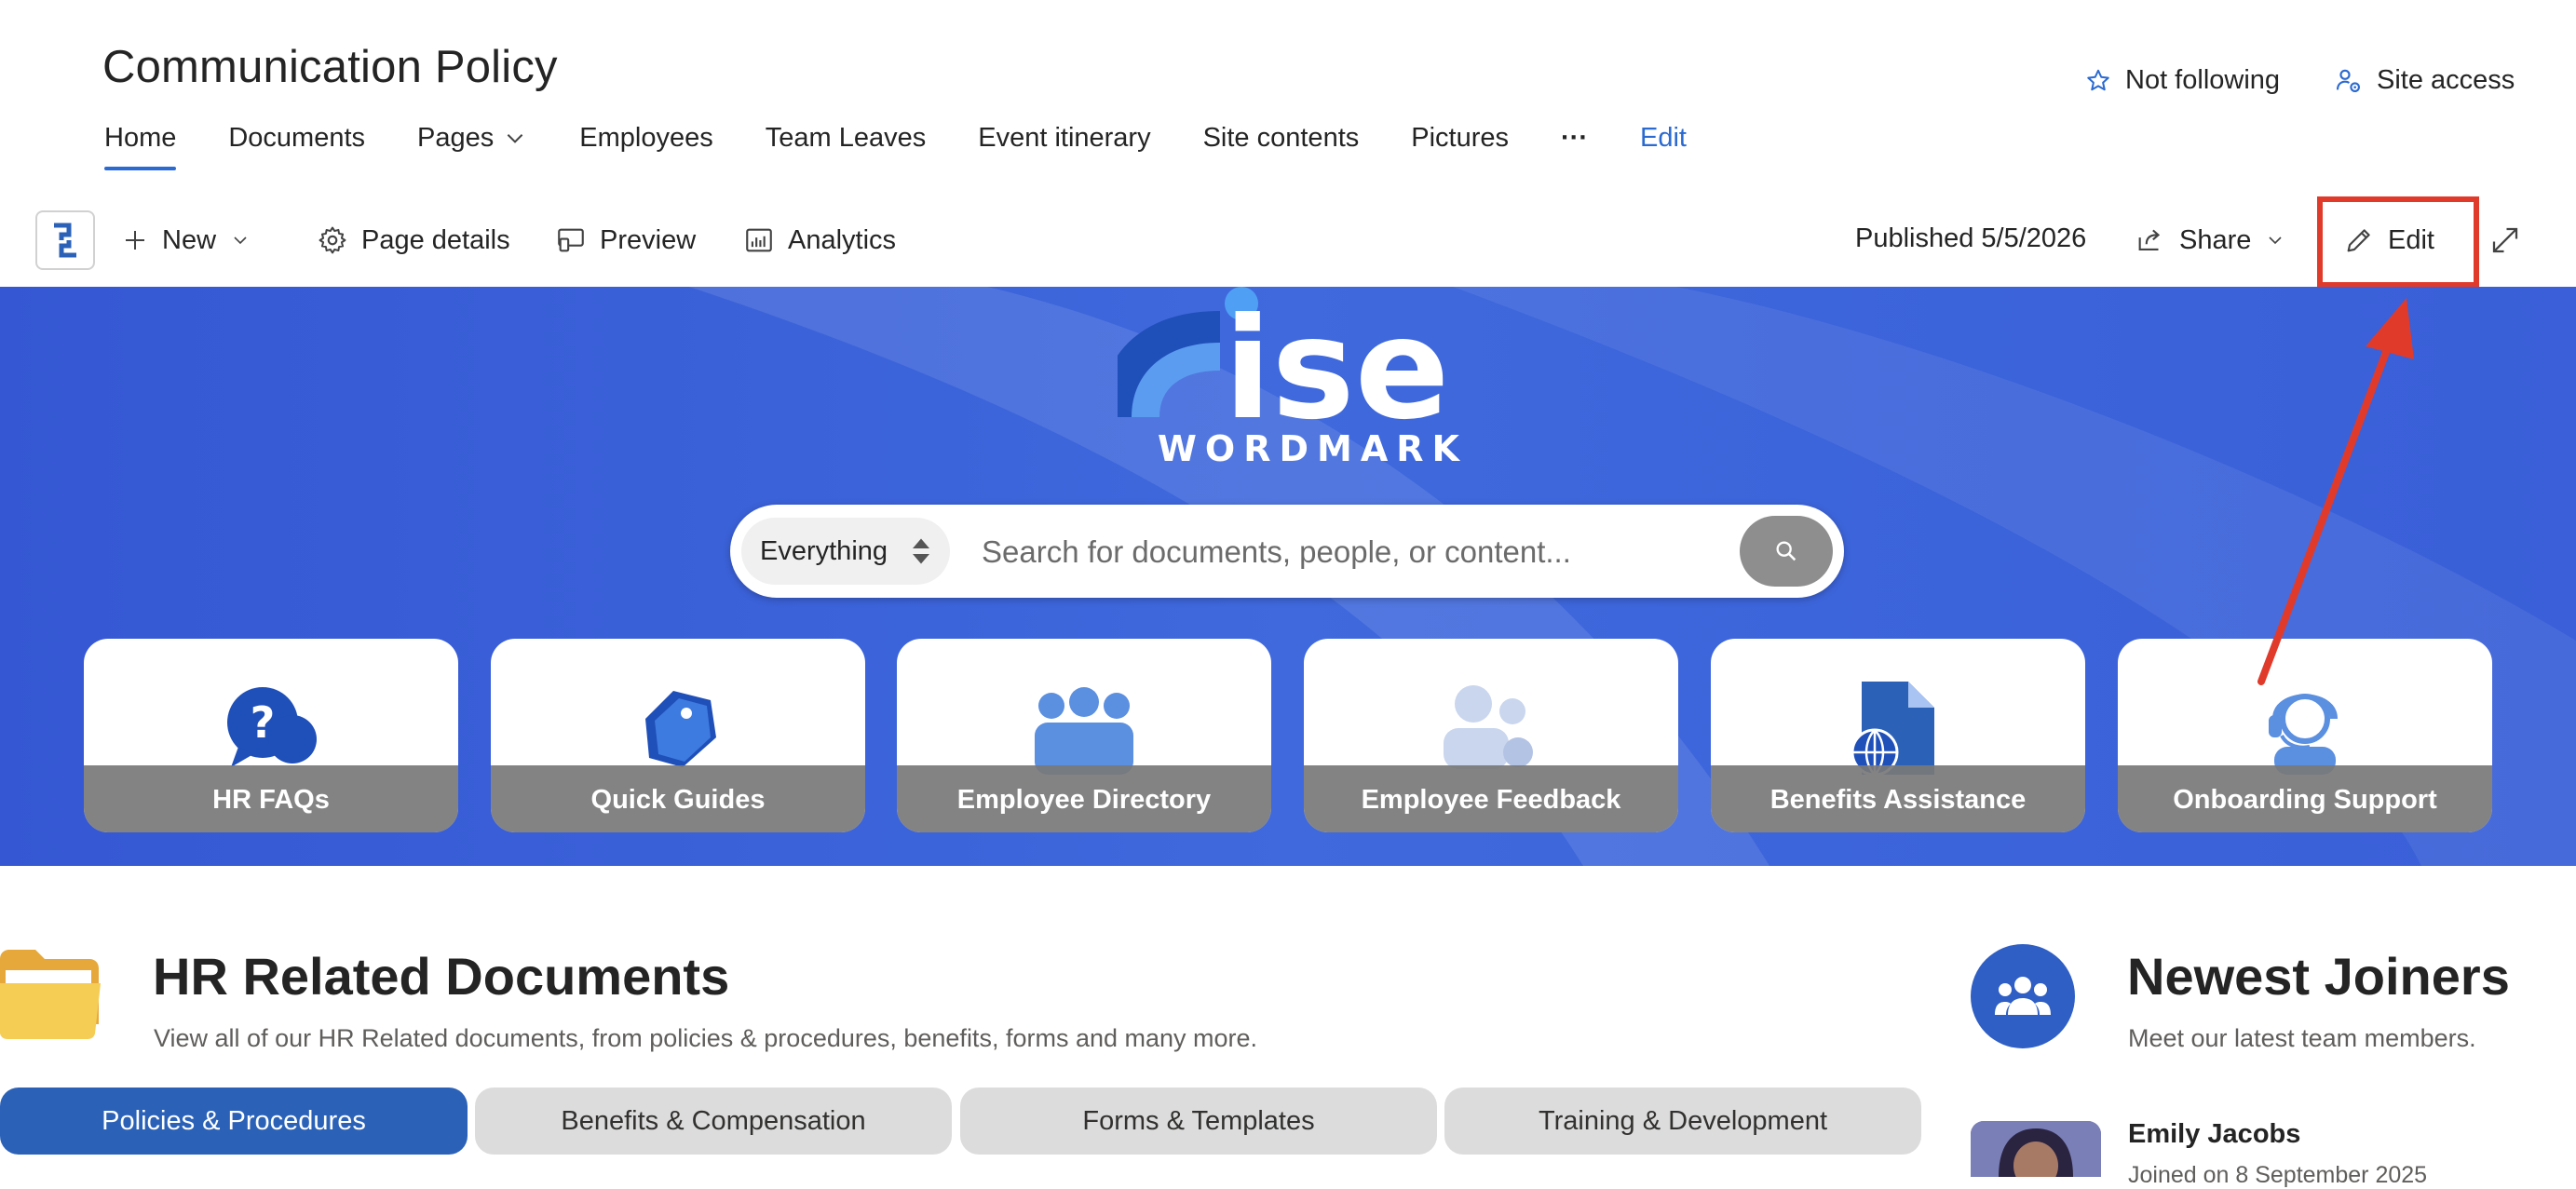 The height and width of the screenshot is (1189, 2576). I want to click on joiners-description: Meet our latest team members., so click(2302, 1038).